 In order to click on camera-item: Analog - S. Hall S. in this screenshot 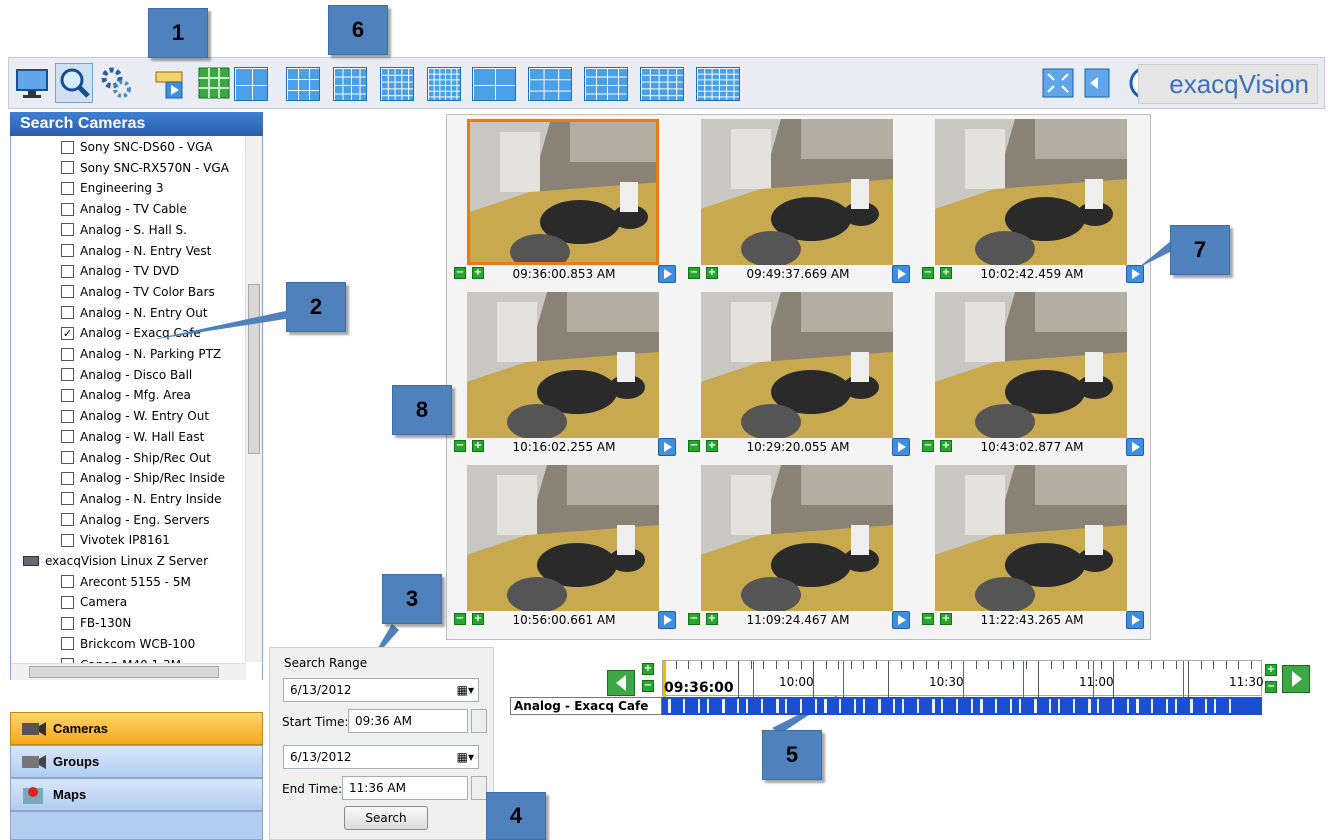, I will do `click(124, 230)`.